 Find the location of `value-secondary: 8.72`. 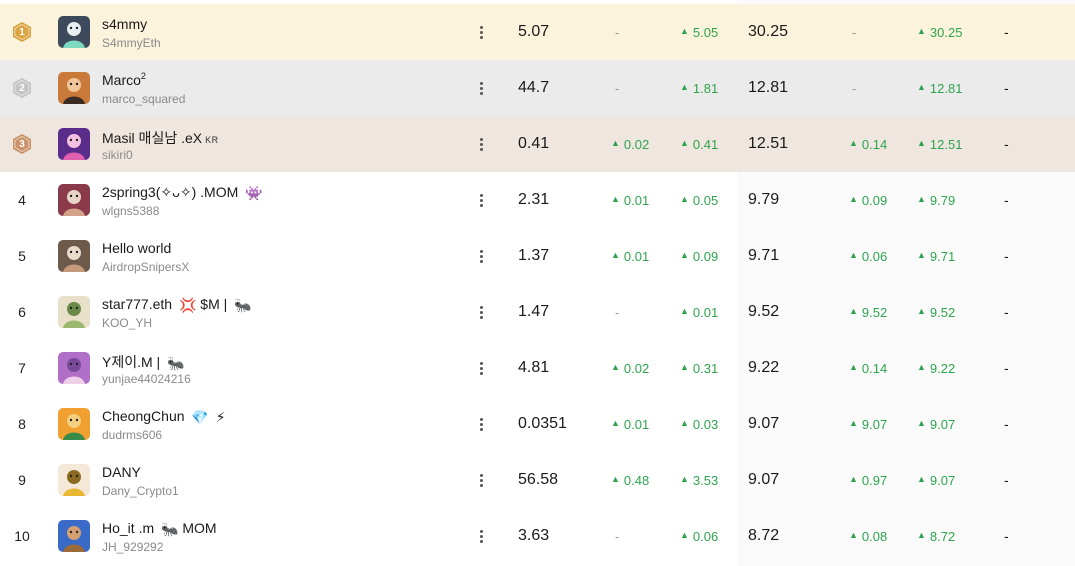

value-secondary: 8.72 is located at coordinates (764, 535).